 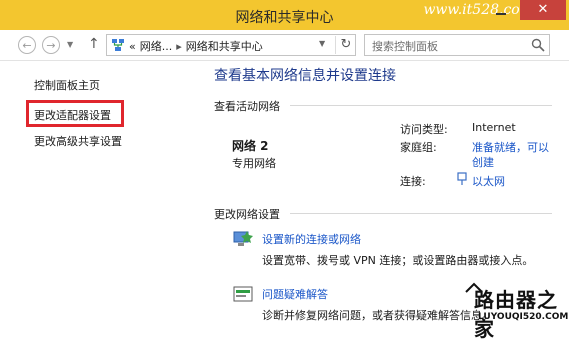 I want to click on setup-new-connection-description: 设置宽带、拨号或 VPN 连接；或设置路由器或接入点。, so click(x=398, y=260).